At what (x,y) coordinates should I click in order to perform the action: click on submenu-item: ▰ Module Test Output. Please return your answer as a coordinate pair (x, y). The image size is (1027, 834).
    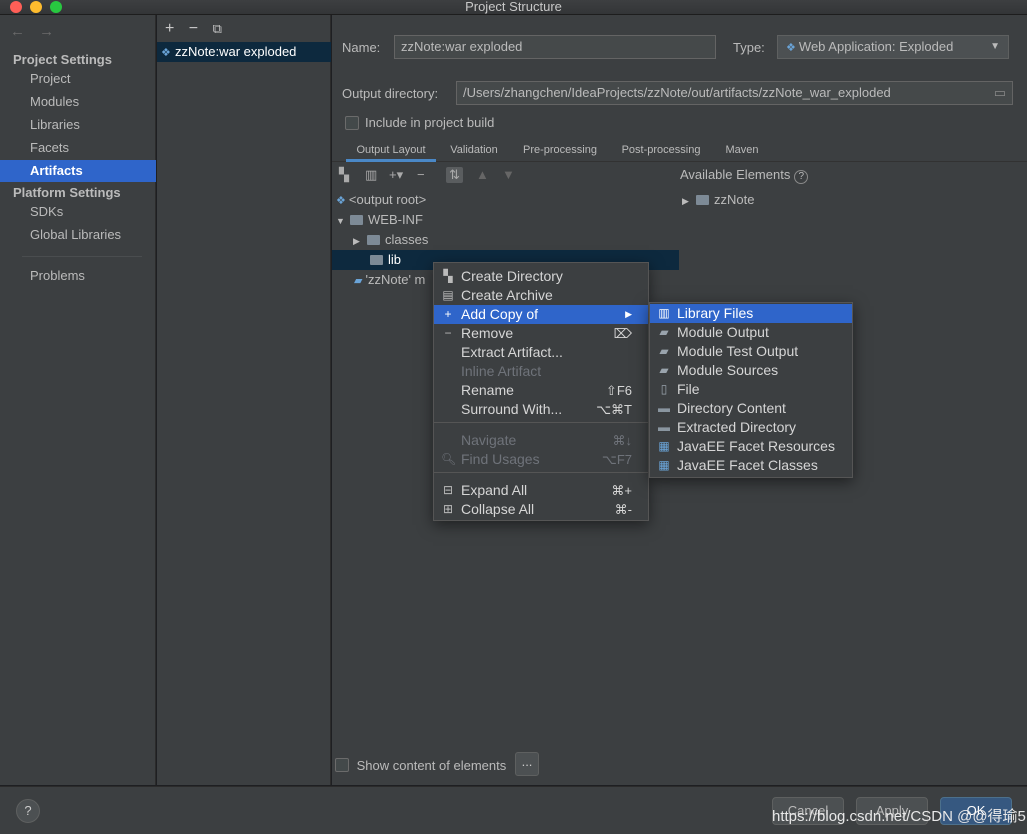
    Looking at the image, I should click on (751, 351).